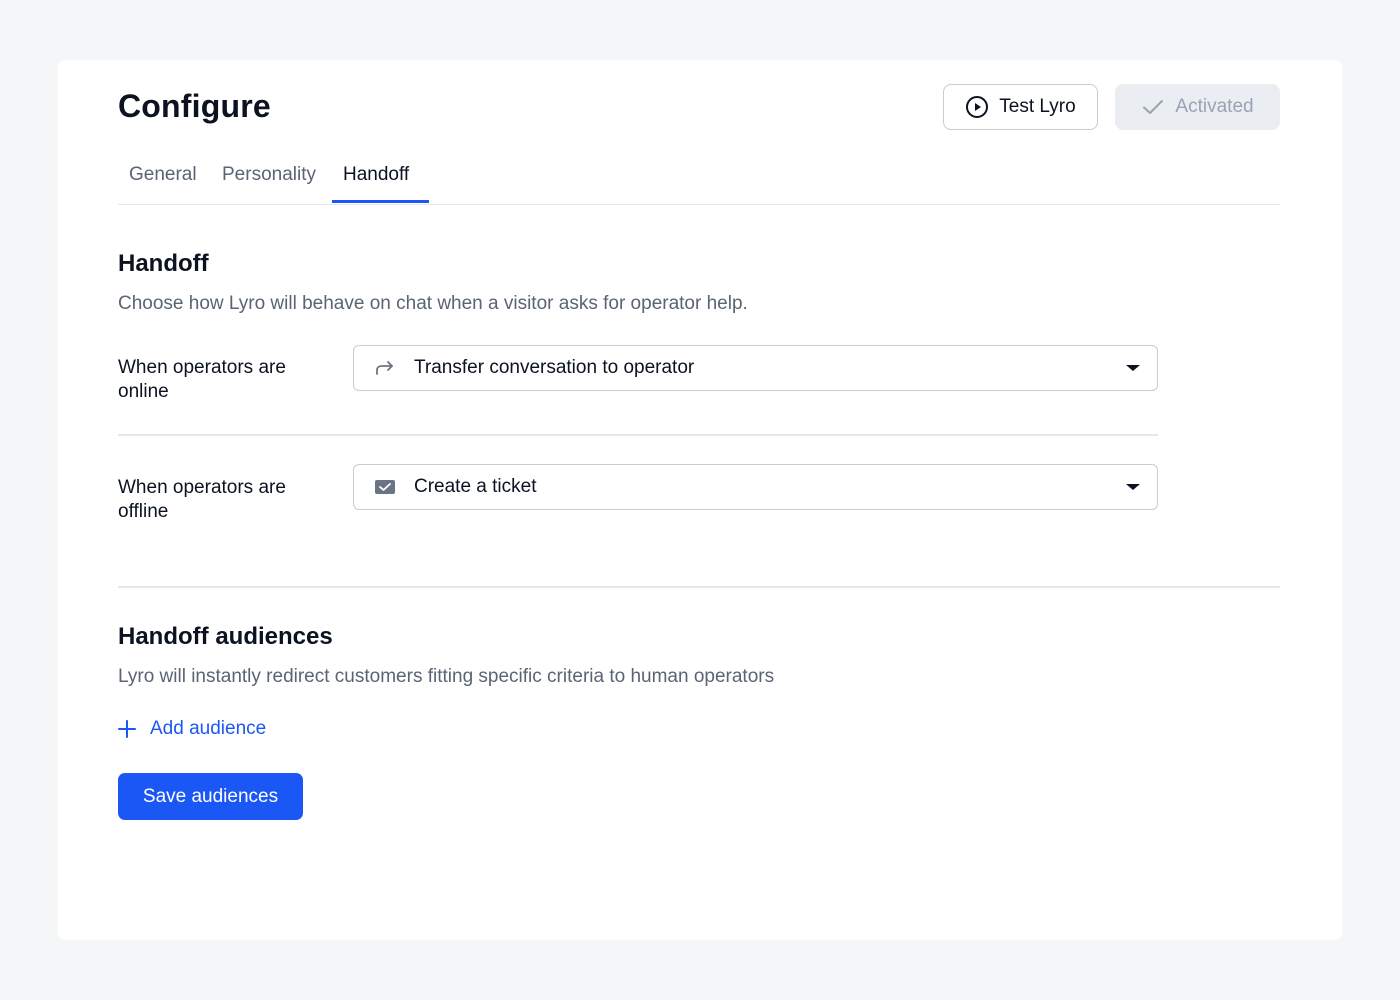 This screenshot has width=1400, height=1000. What do you see at coordinates (385, 368) in the screenshot?
I see `forward-arrow-icon` at bounding box center [385, 368].